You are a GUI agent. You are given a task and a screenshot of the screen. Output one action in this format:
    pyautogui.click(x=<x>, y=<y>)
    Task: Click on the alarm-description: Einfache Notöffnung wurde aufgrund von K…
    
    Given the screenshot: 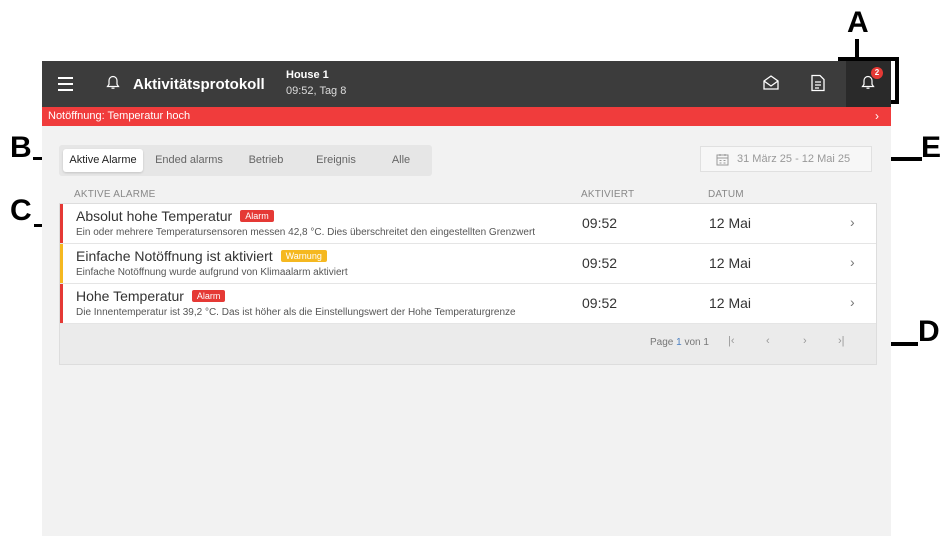 What is the action you would take?
    pyautogui.click(x=212, y=272)
    